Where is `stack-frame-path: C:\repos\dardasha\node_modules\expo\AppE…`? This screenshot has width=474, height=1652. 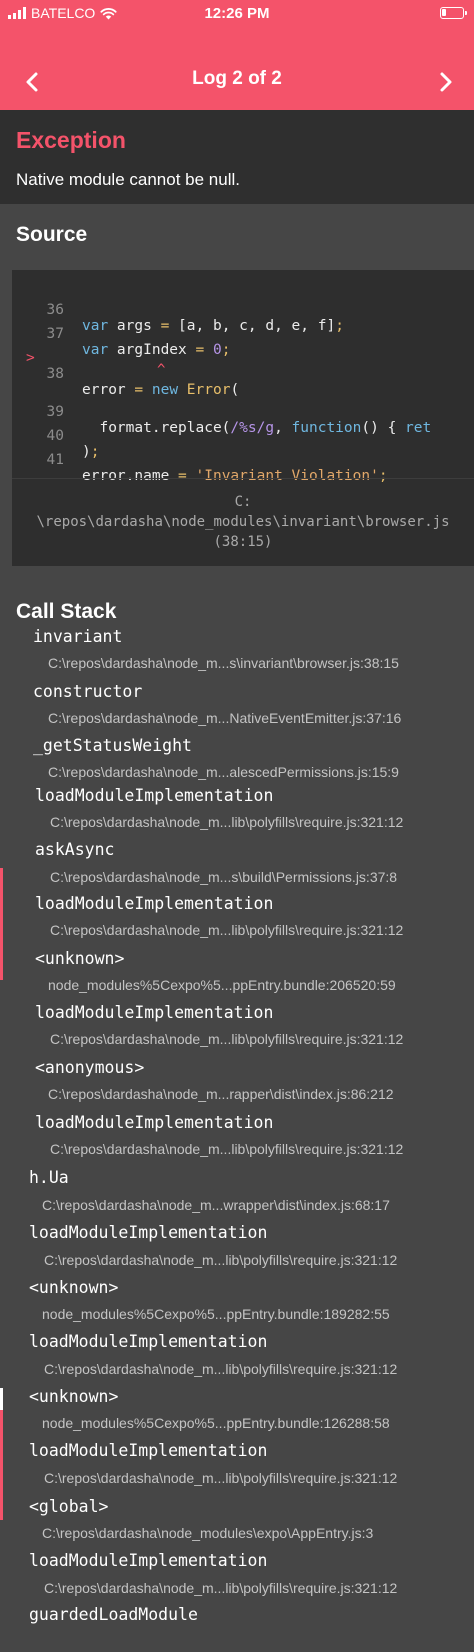
stack-frame-path: C:\repos\dardasha\node_modules\expo\AppE… is located at coordinates (207, 1533).